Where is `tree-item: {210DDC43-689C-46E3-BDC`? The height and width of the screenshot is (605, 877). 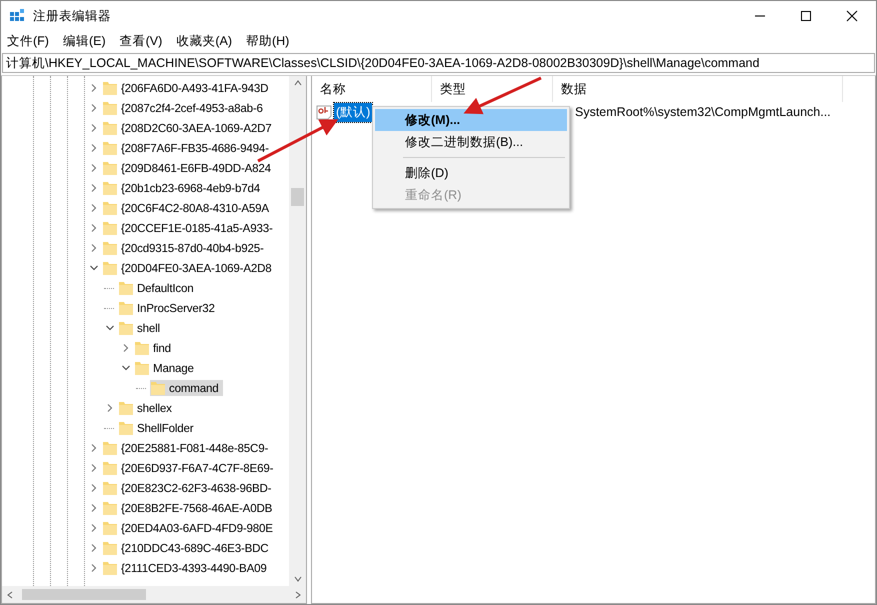 tree-item: {210DDC43-689C-46E3-BDC is located at coordinates (194, 548).